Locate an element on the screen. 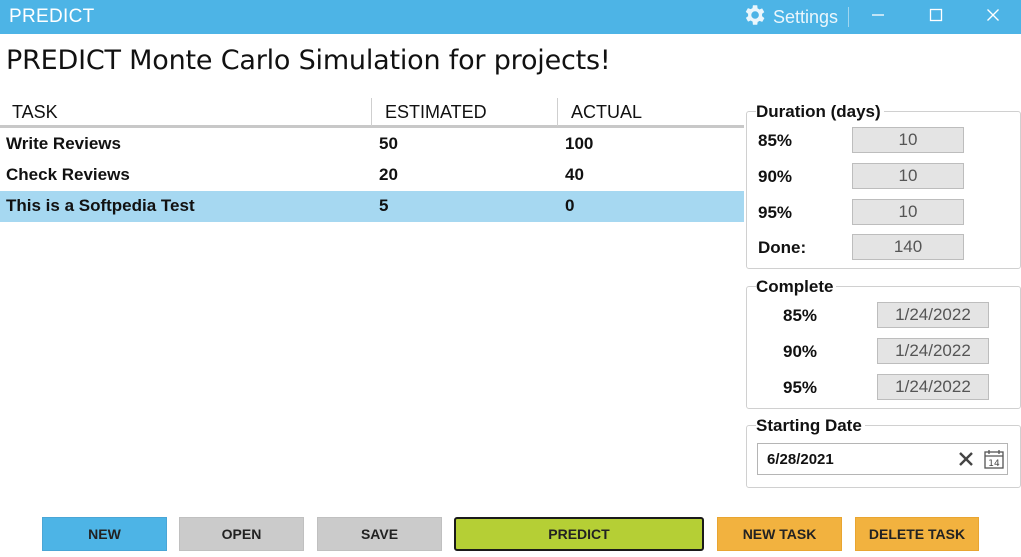  task-cell: This is a Softpedia Test is located at coordinates (100, 206).